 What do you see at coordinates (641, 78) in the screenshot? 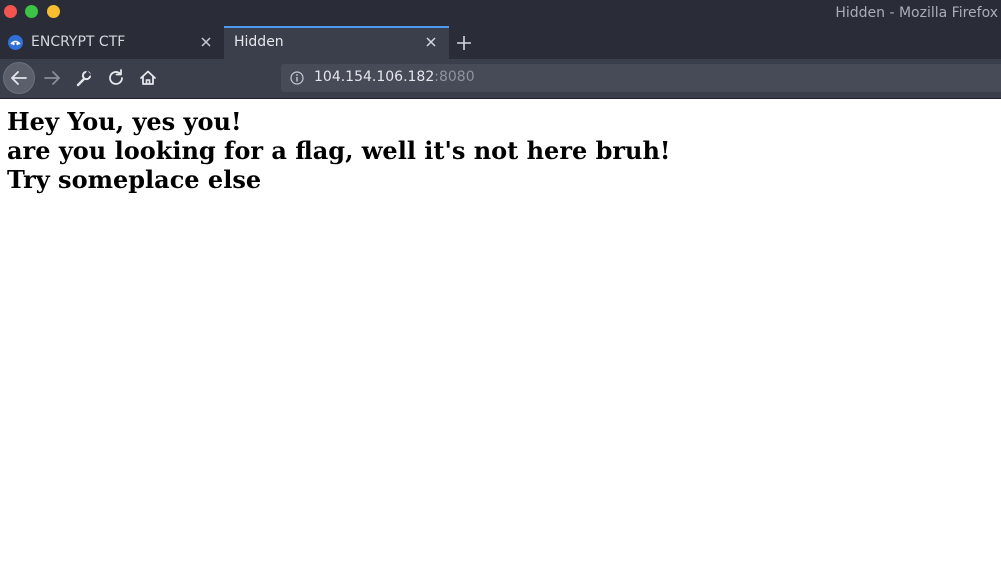
I see `url-bar: 104.154.106.182:8080` at bounding box center [641, 78].